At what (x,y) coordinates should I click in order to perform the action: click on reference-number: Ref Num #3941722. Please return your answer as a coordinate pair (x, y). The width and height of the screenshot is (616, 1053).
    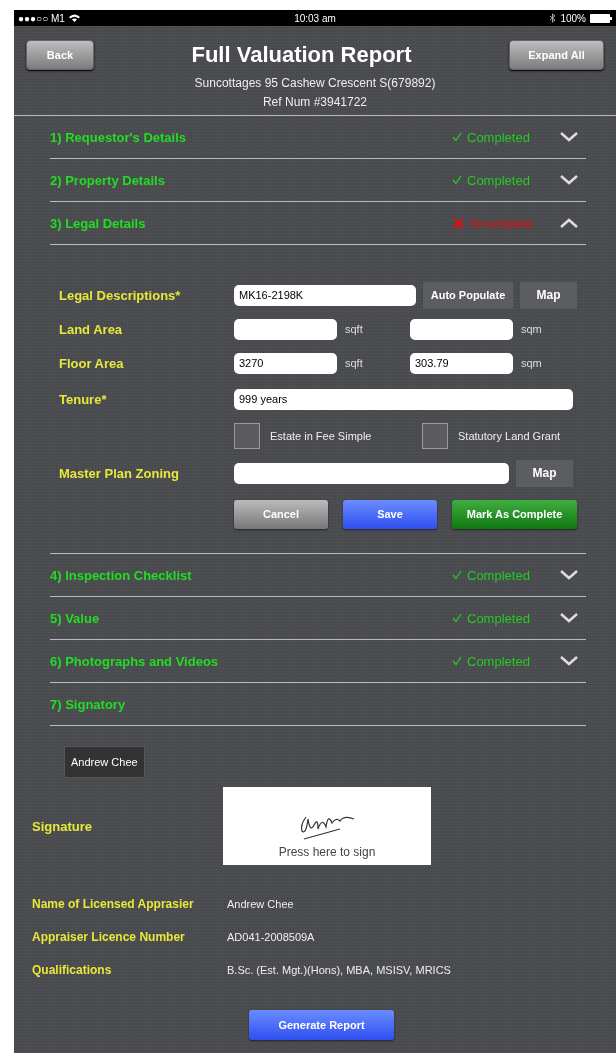
    Looking at the image, I should click on (315, 102).